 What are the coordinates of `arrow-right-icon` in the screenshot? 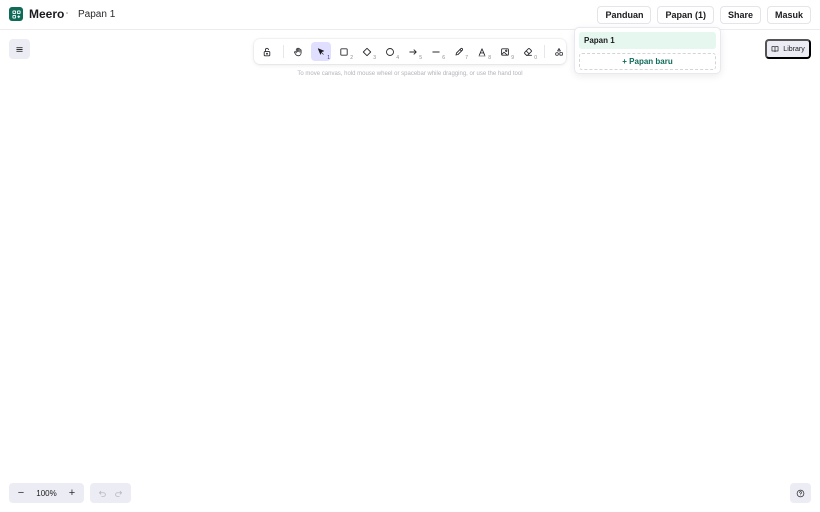 It's located at (413, 51).